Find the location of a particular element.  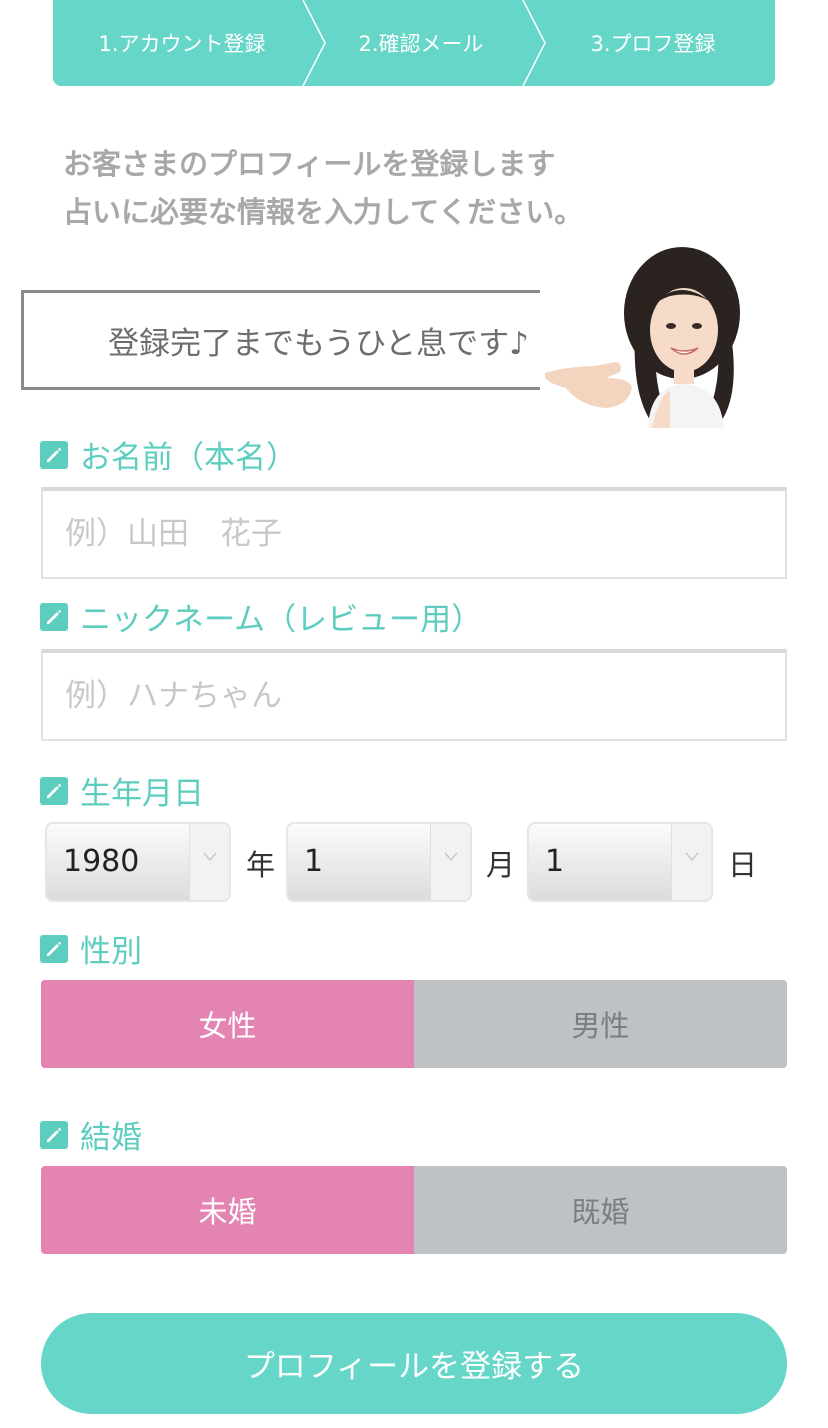

day-unit: 日 is located at coordinates (743, 865).